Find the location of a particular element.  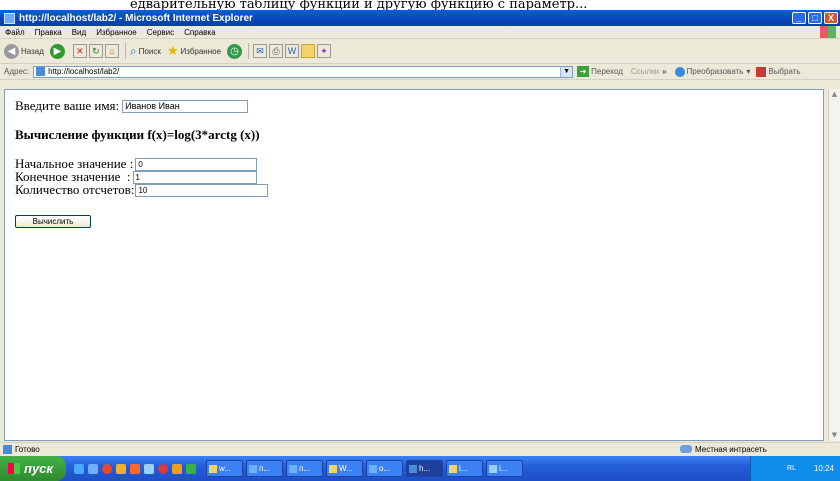

refresh-icon: ↻ is located at coordinates (95, 51).